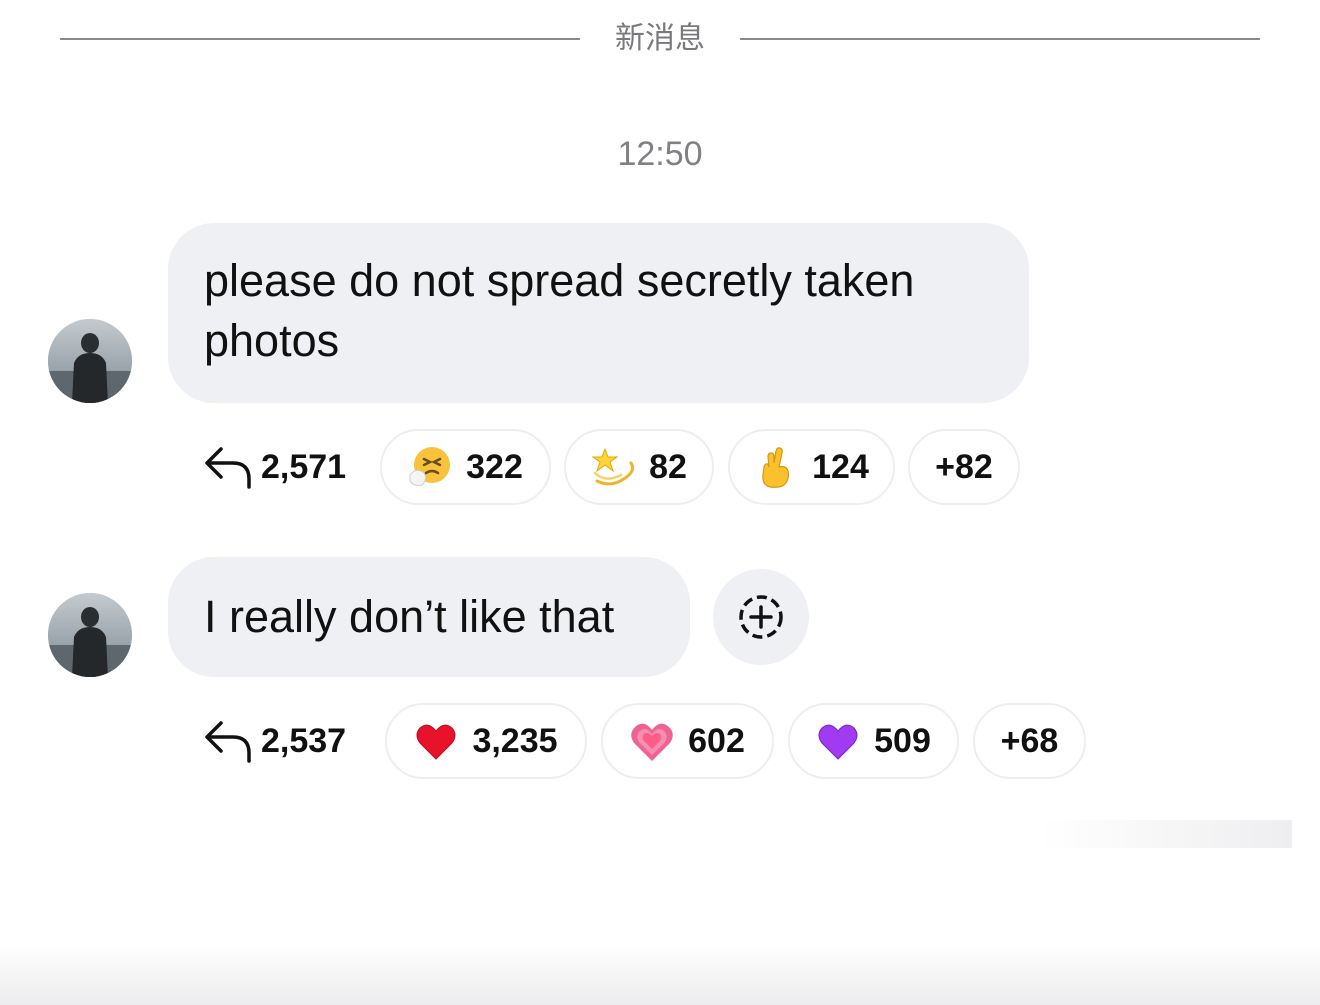 This screenshot has height=1005, width=1320. What do you see at coordinates (320, 39) in the screenshot?
I see `divider-line-left` at bounding box center [320, 39].